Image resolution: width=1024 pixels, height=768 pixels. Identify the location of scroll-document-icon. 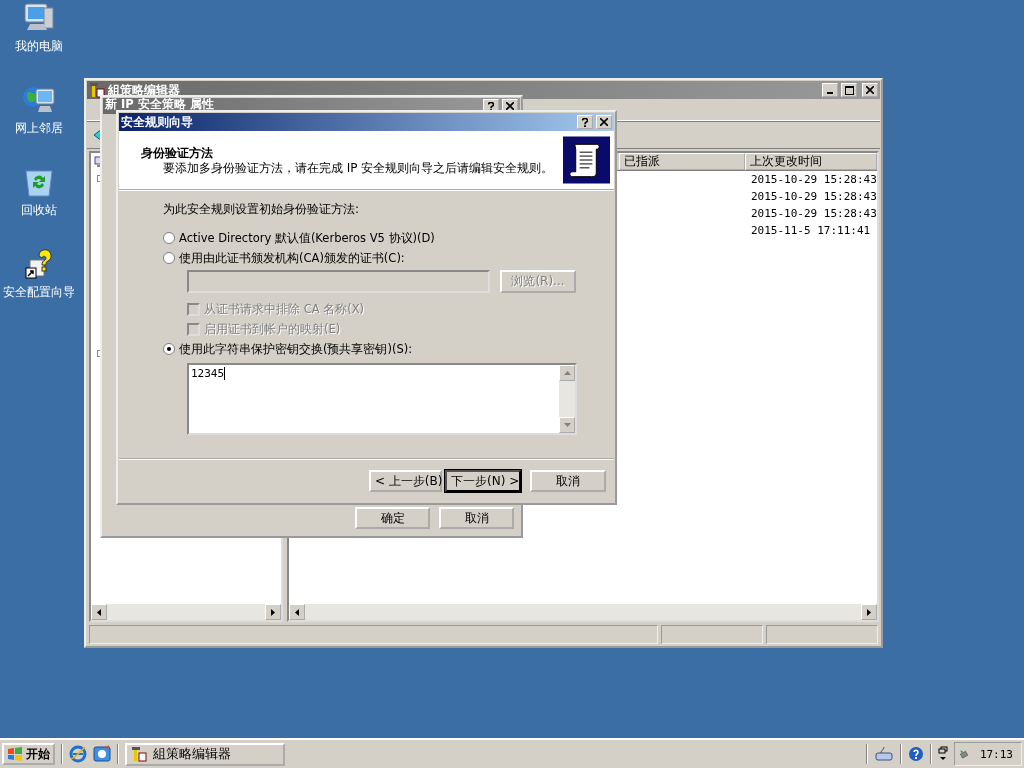
(586, 160).